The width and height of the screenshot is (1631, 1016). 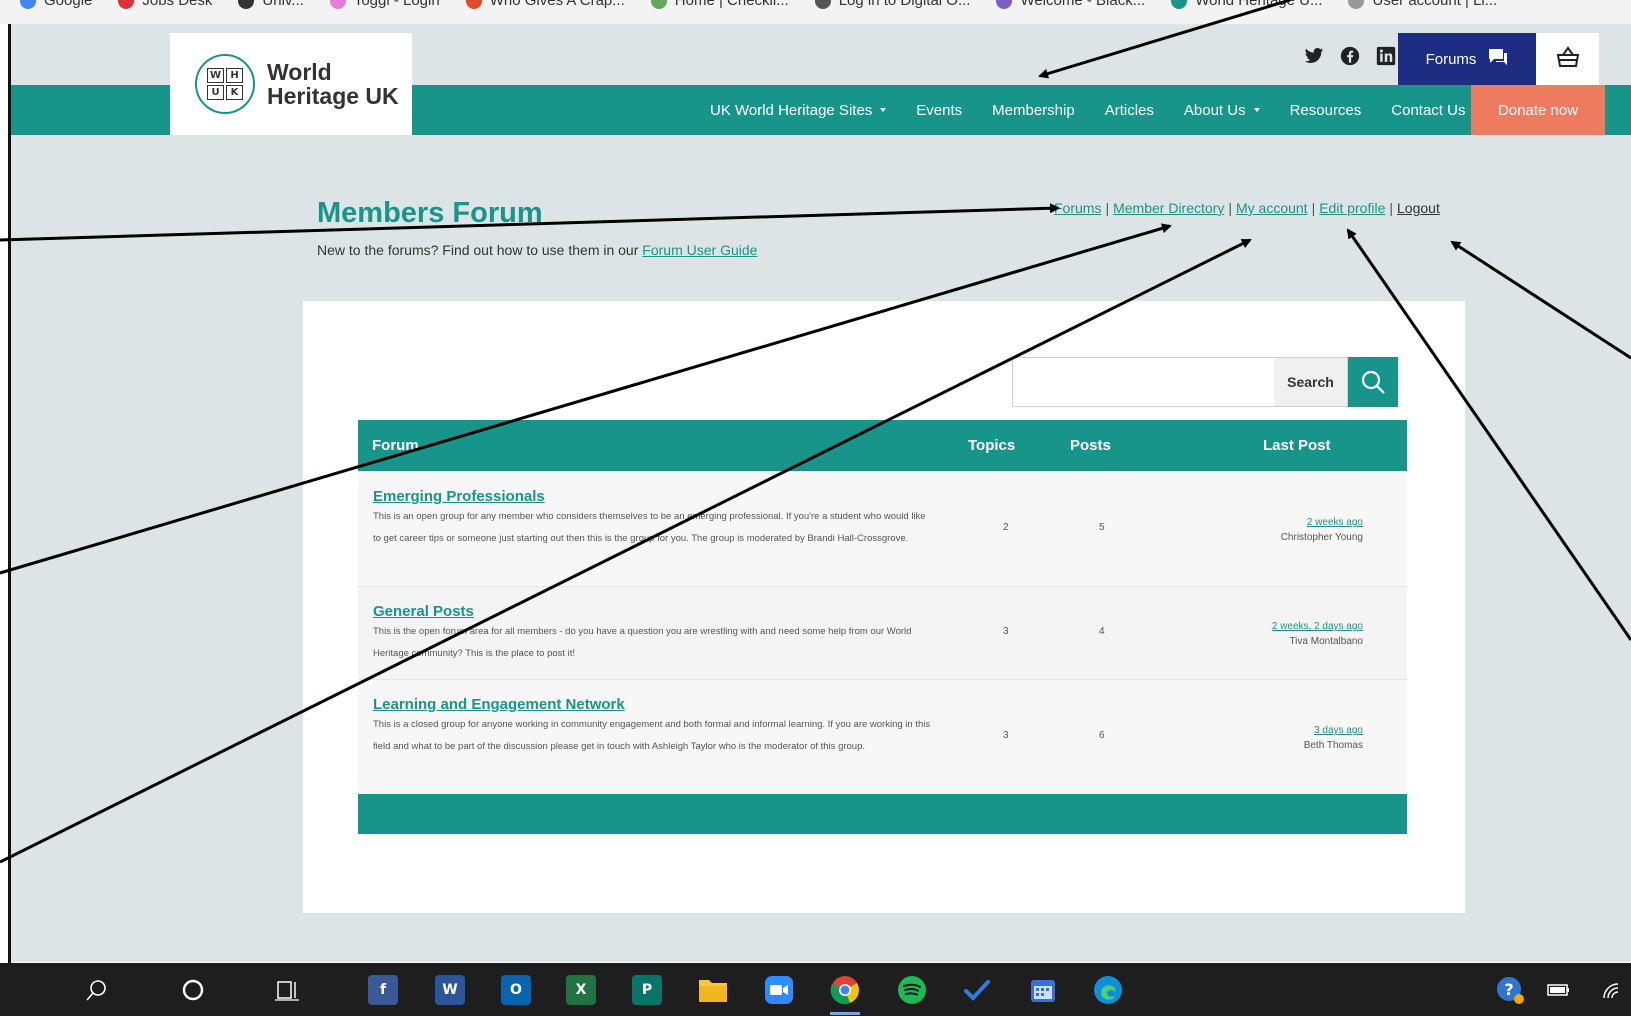 I want to click on forum-search-input, so click(x=1143, y=382).